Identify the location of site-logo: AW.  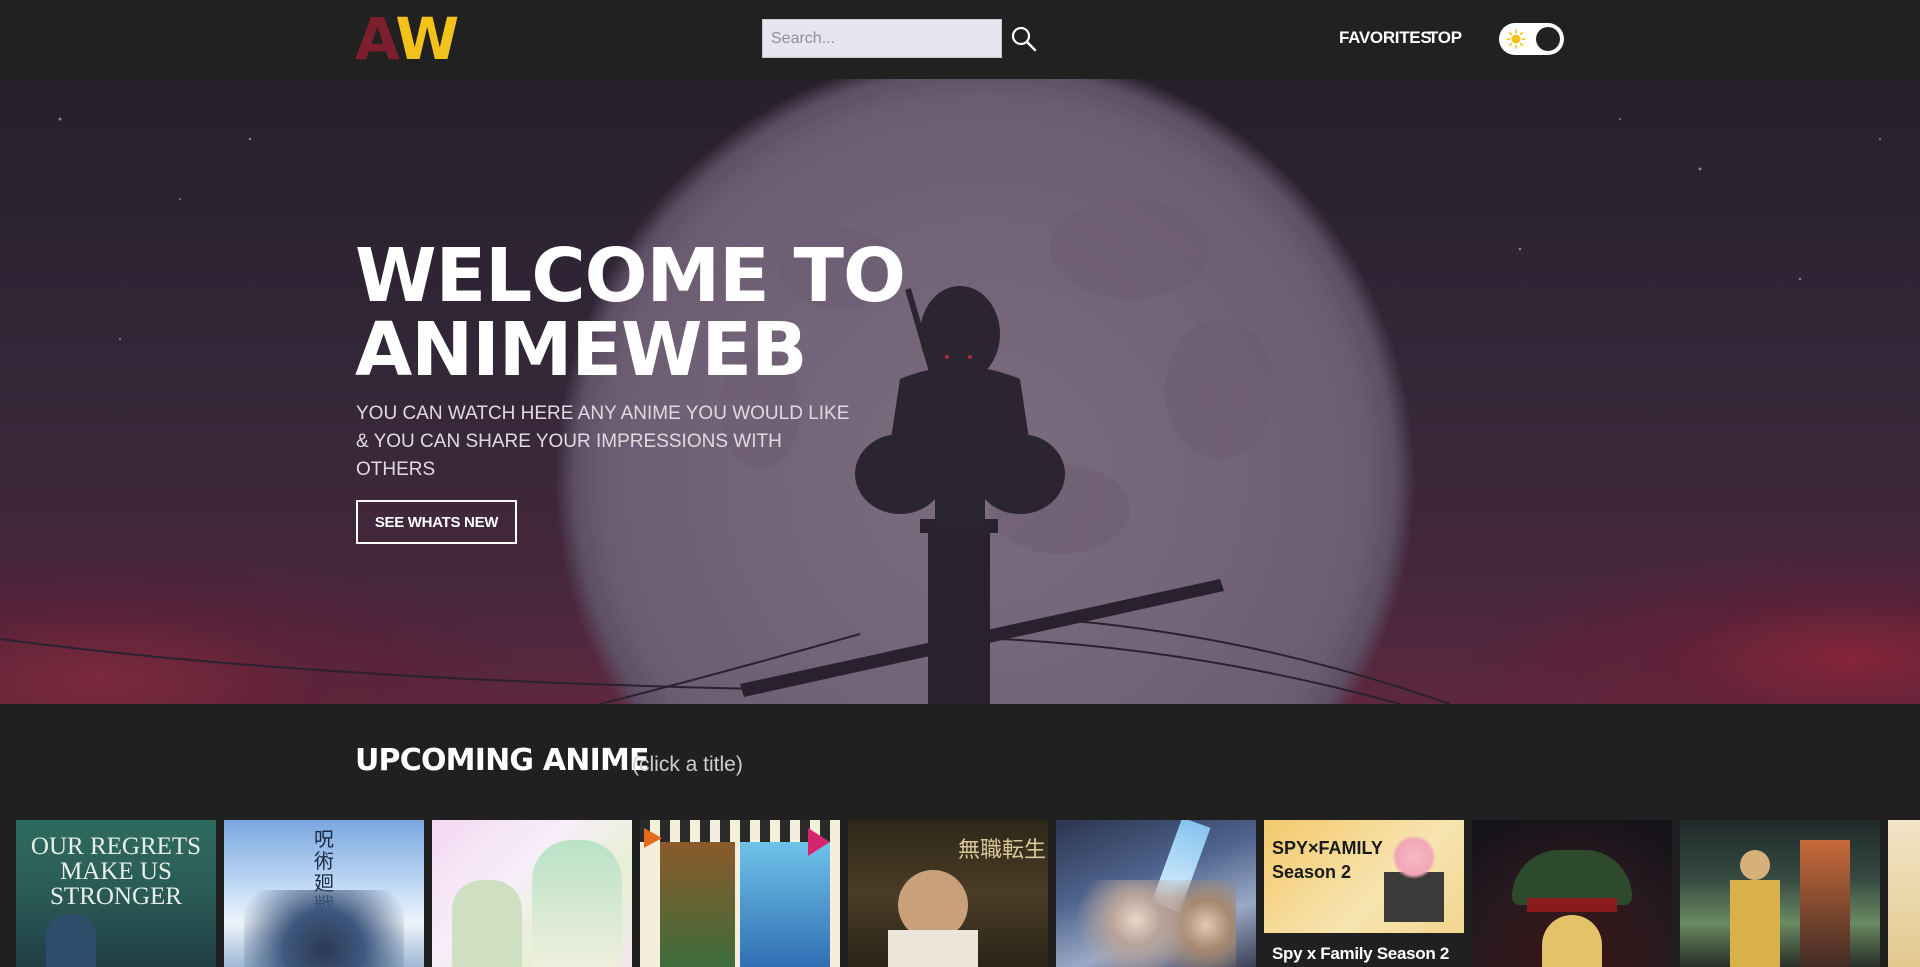
(407, 39).